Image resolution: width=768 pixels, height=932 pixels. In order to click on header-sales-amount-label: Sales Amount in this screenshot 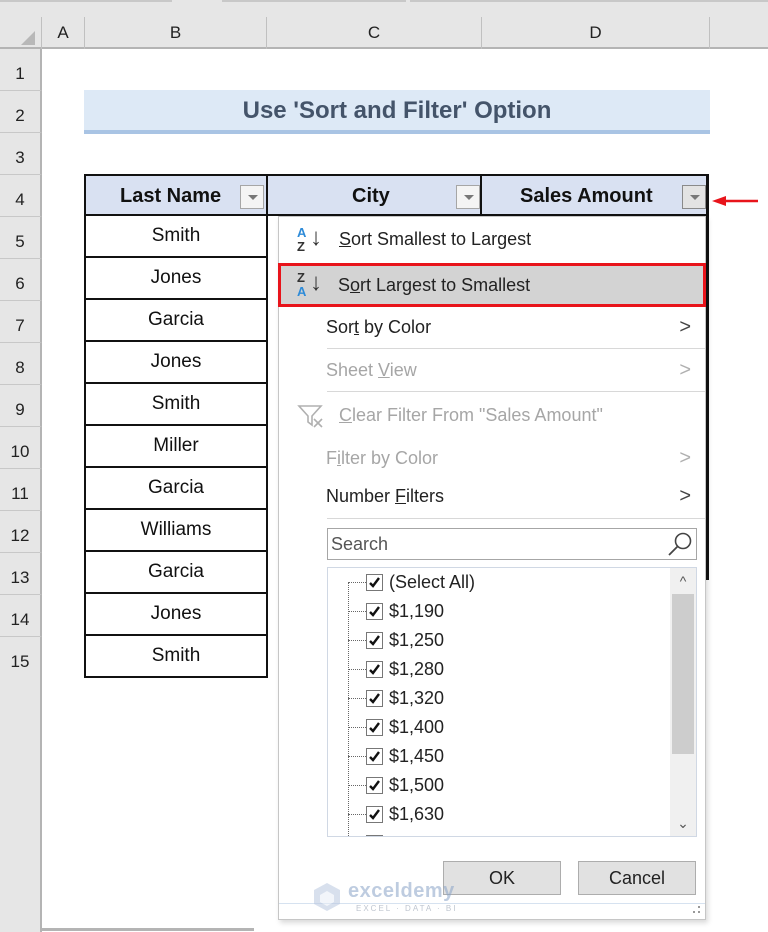, I will do `click(586, 196)`.